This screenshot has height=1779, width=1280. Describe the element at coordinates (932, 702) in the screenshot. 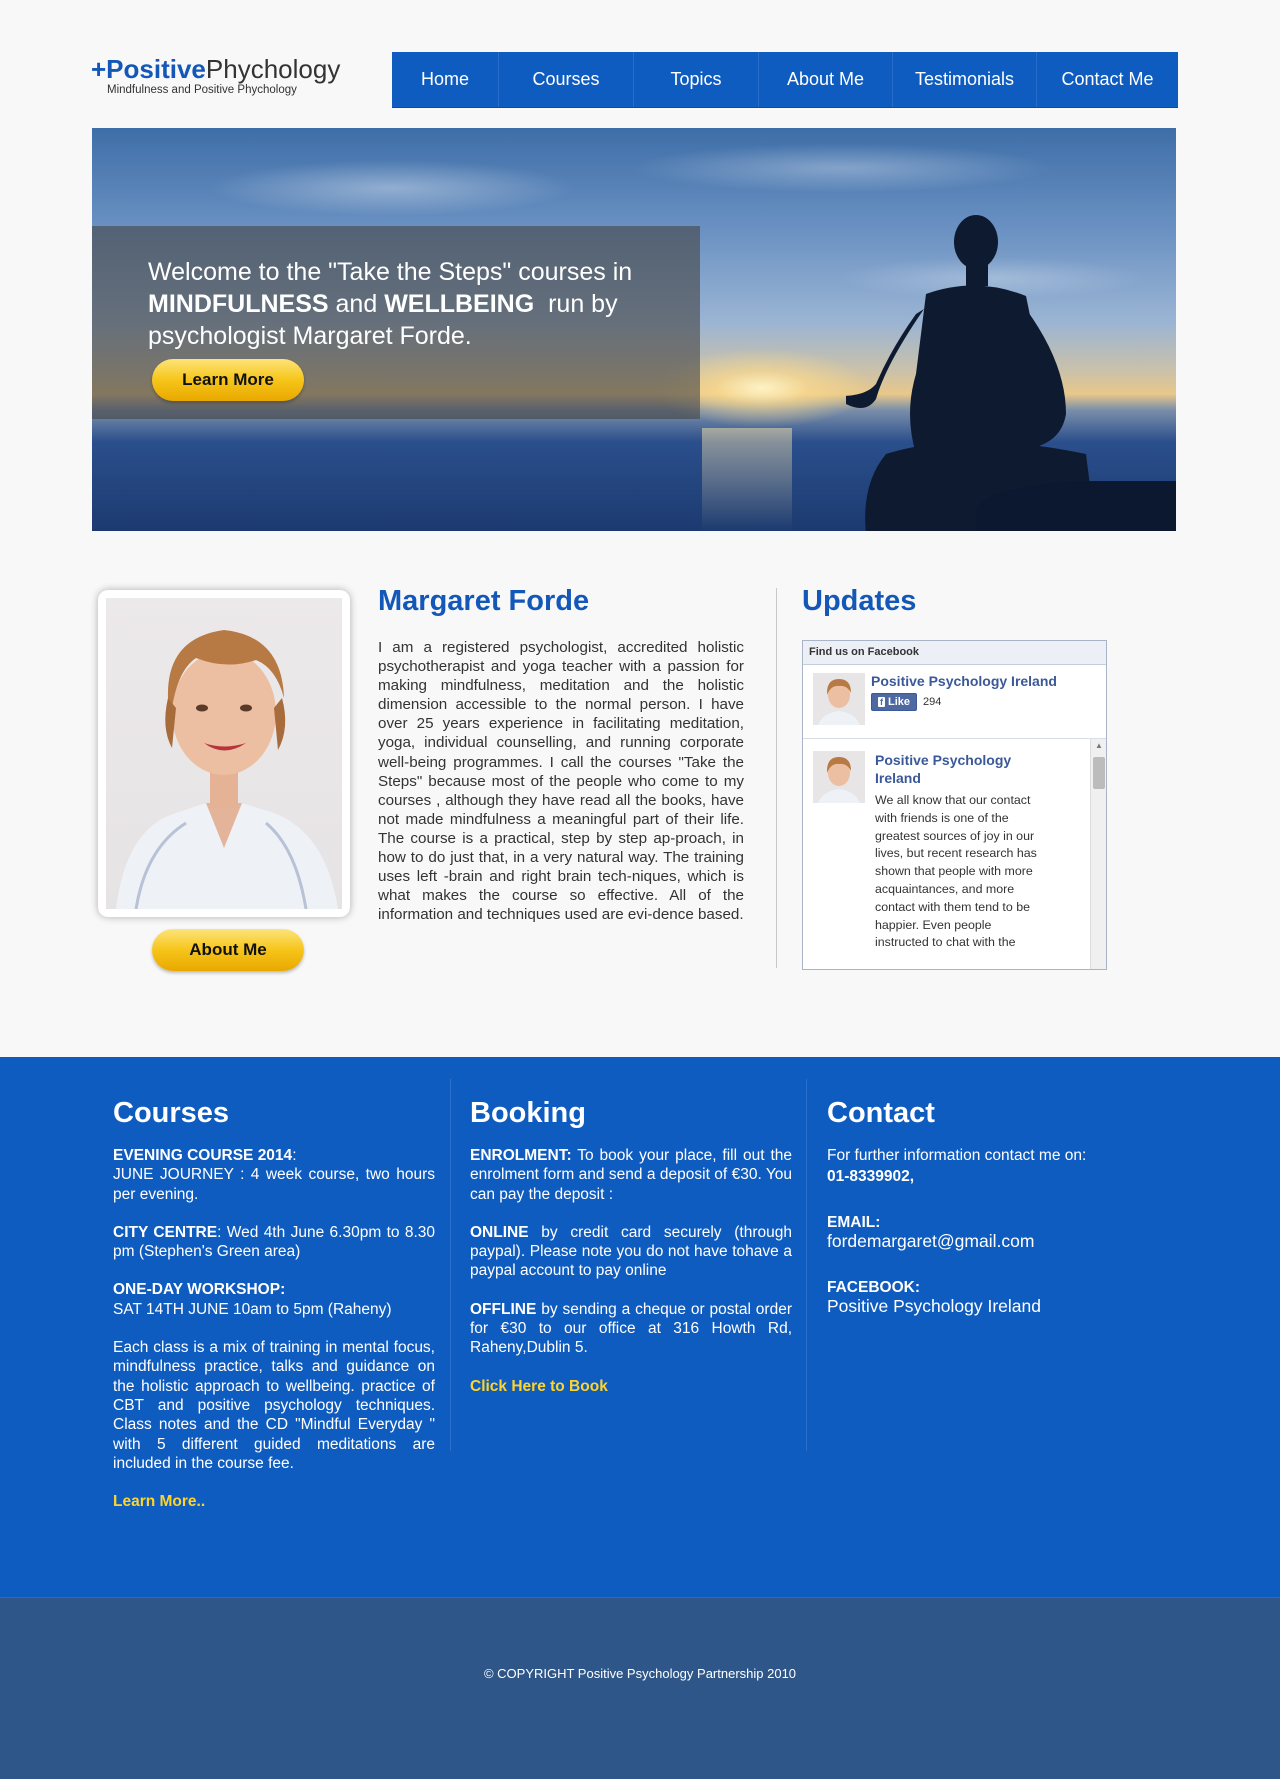

I see `facebook-like-count: 294` at that location.